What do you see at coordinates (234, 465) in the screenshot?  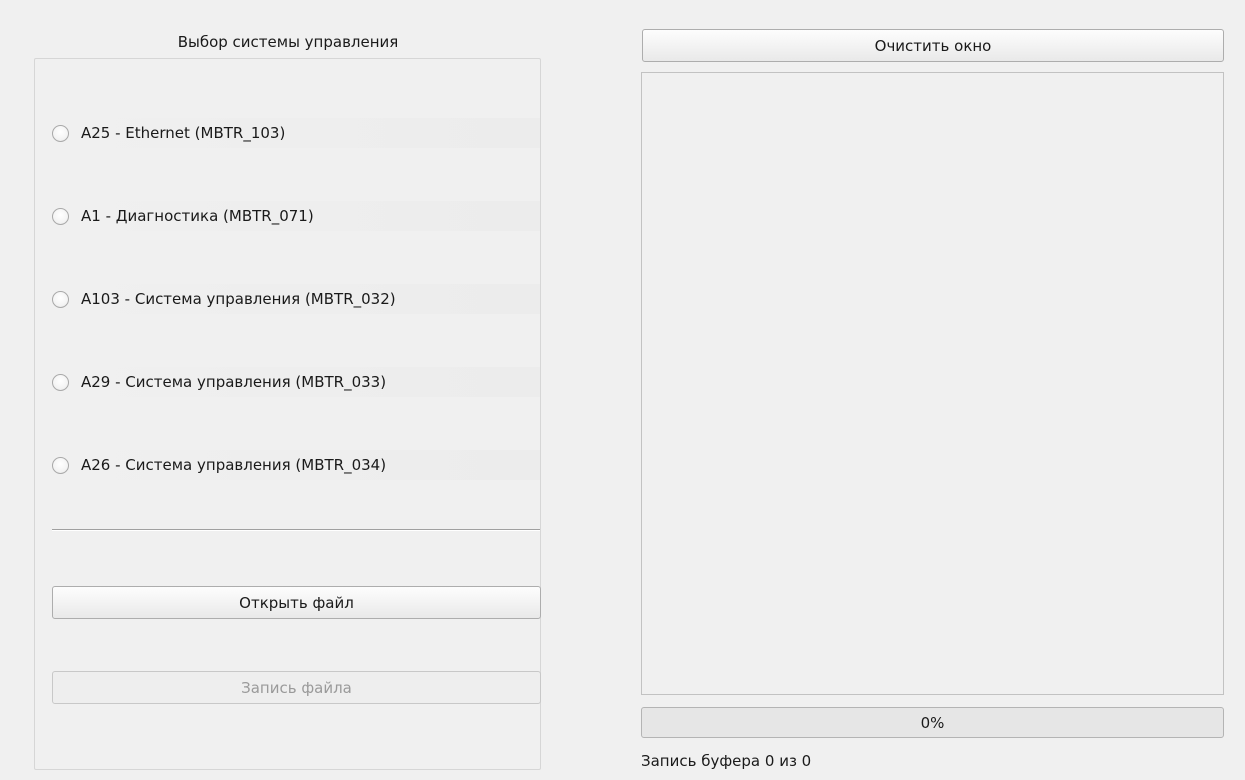 I see `radio-option-label: A26 - Система управления (MBTR_034)` at bounding box center [234, 465].